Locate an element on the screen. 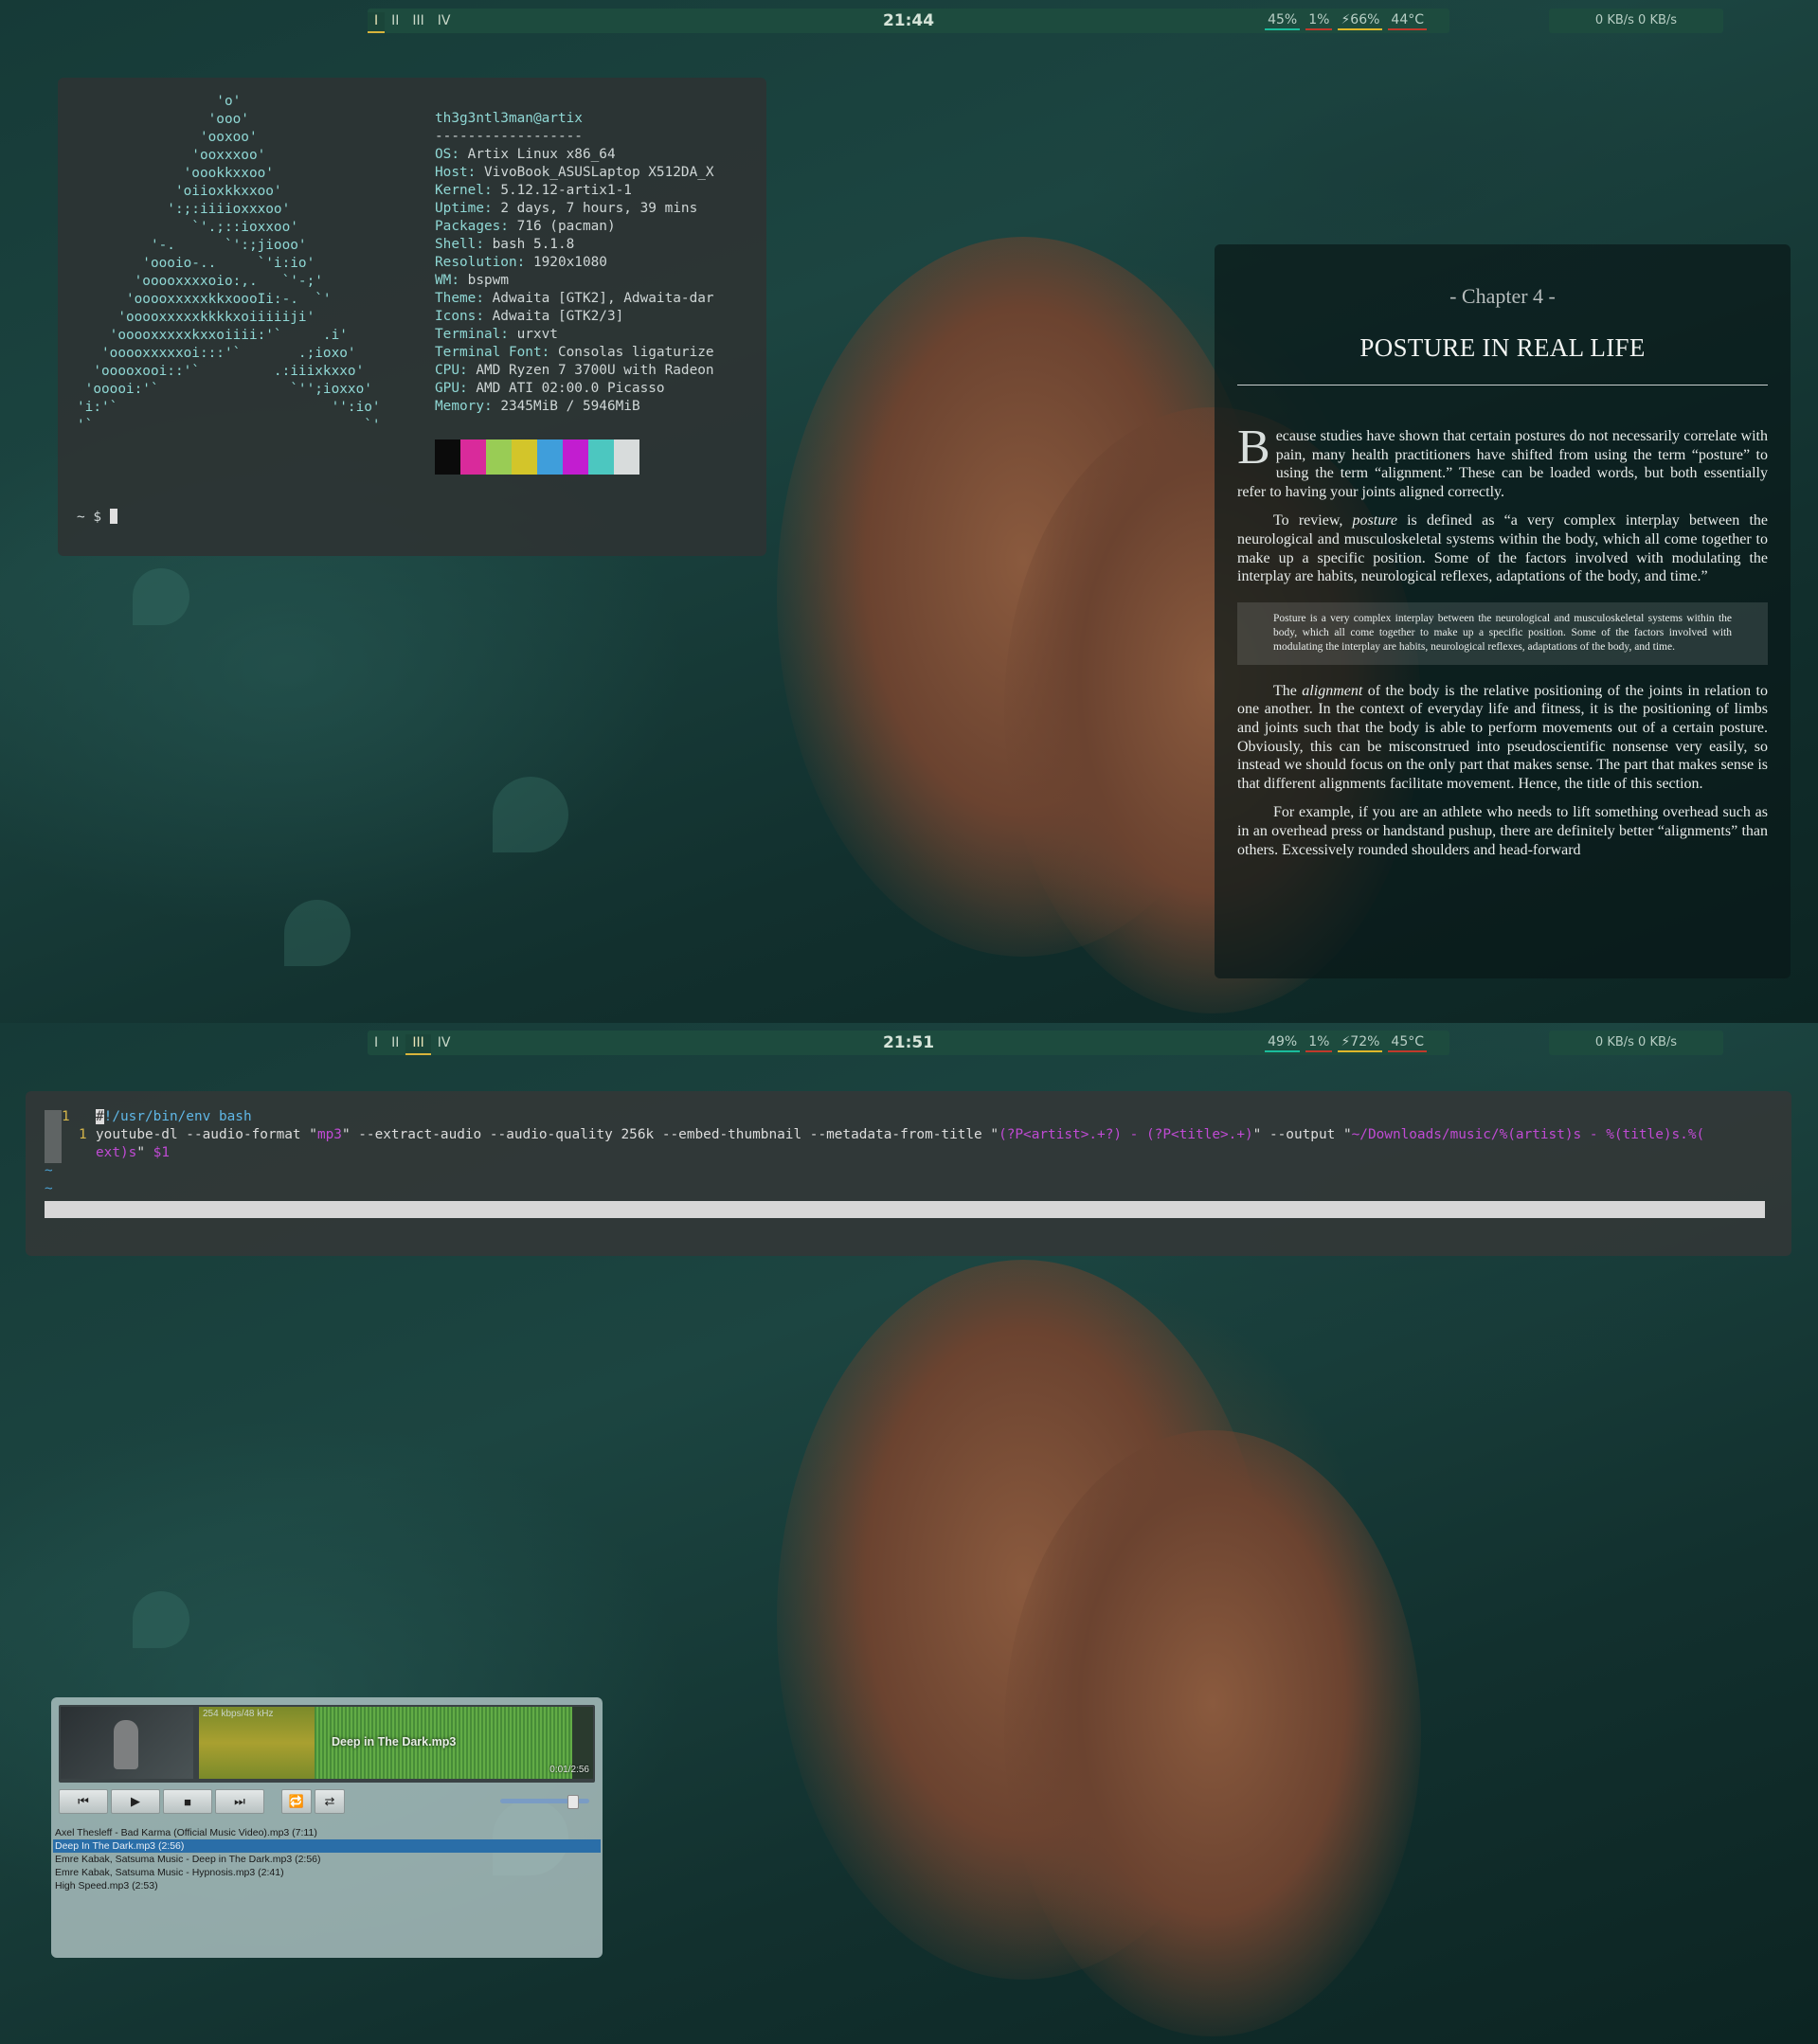 The width and height of the screenshot is (1818, 2044). play-button: ▶ is located at coordinates (135, 1801).